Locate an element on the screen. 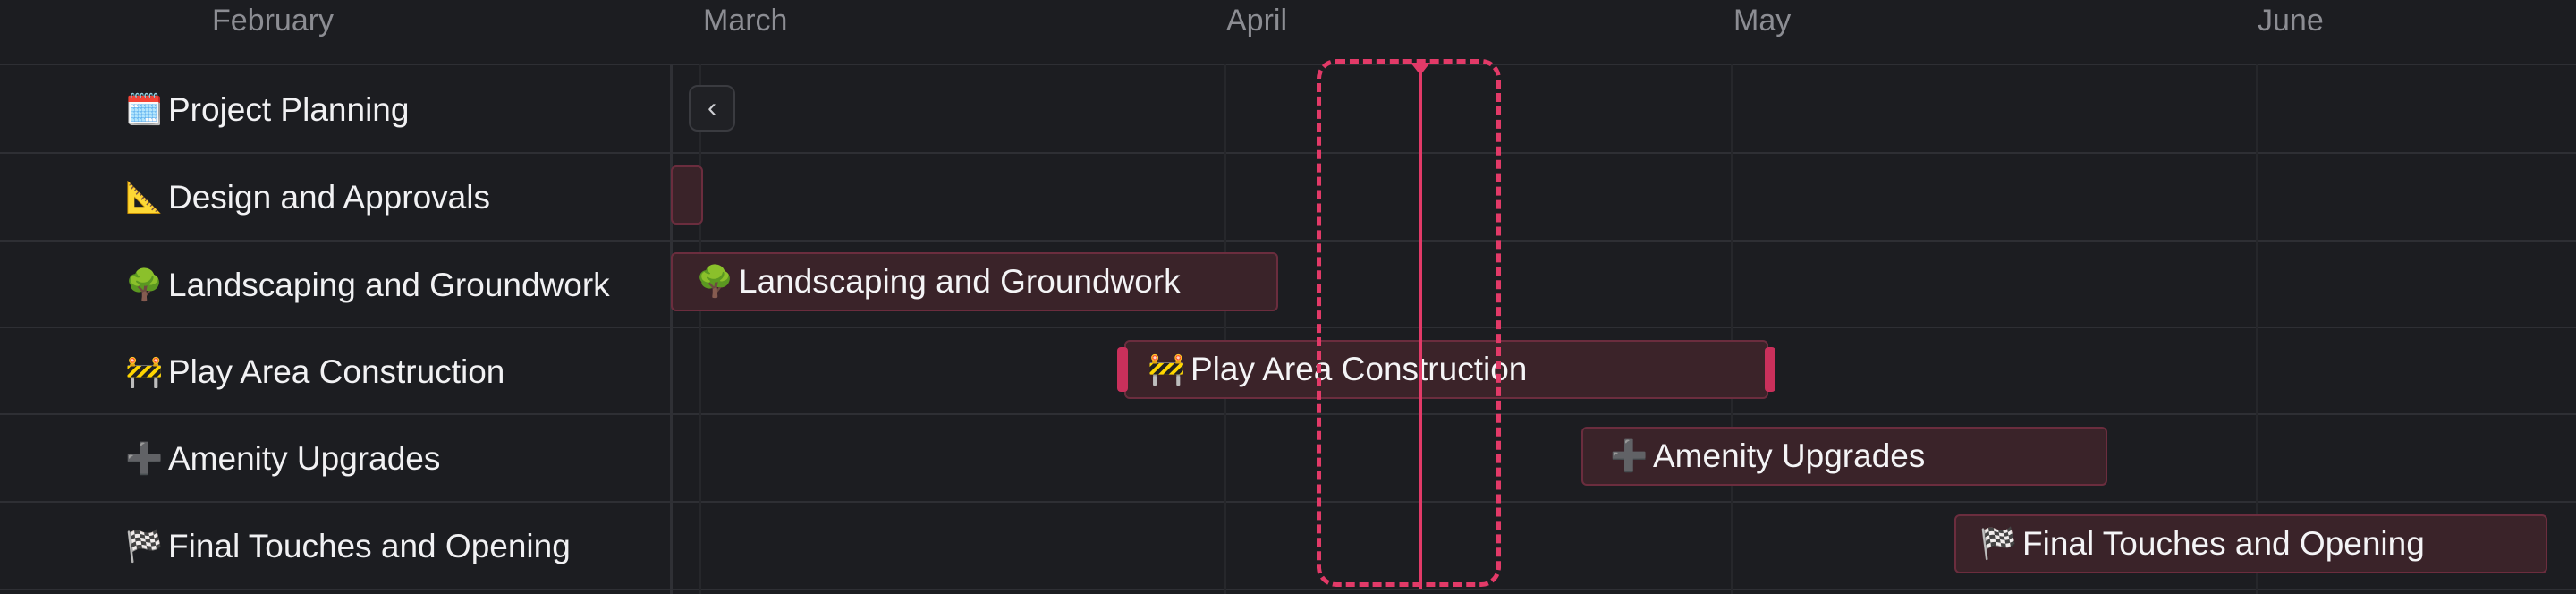 The width and height of the screenshot is (2576, 594). scroll-back-button: ‹ is located at coordinates (712, 109).